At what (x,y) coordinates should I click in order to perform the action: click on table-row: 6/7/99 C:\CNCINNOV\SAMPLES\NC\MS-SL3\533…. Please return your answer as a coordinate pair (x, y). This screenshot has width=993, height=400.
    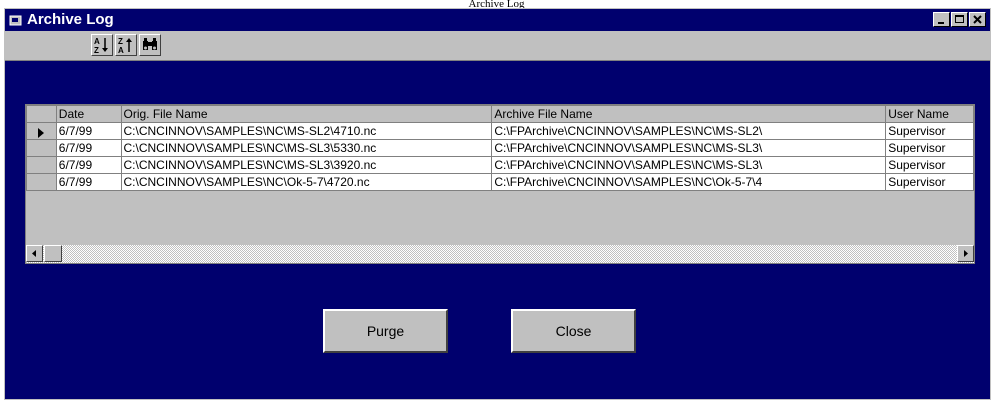
    Looking at the image, I should click on (500, 148).